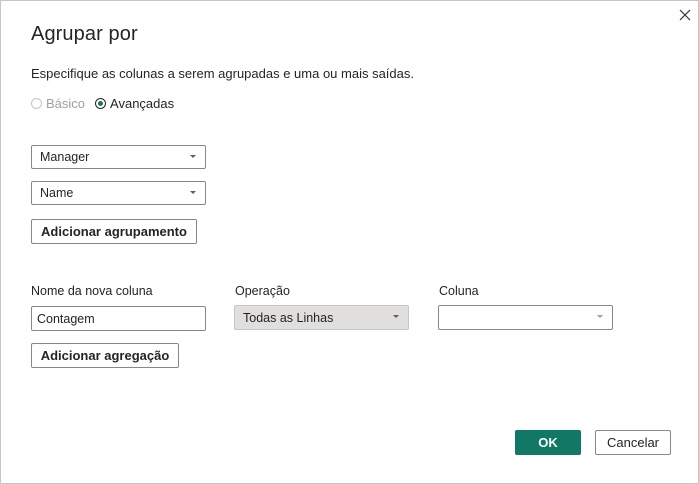 This screenshot has width=699, height=484. I want to click on close-icon, so click(685, 15).